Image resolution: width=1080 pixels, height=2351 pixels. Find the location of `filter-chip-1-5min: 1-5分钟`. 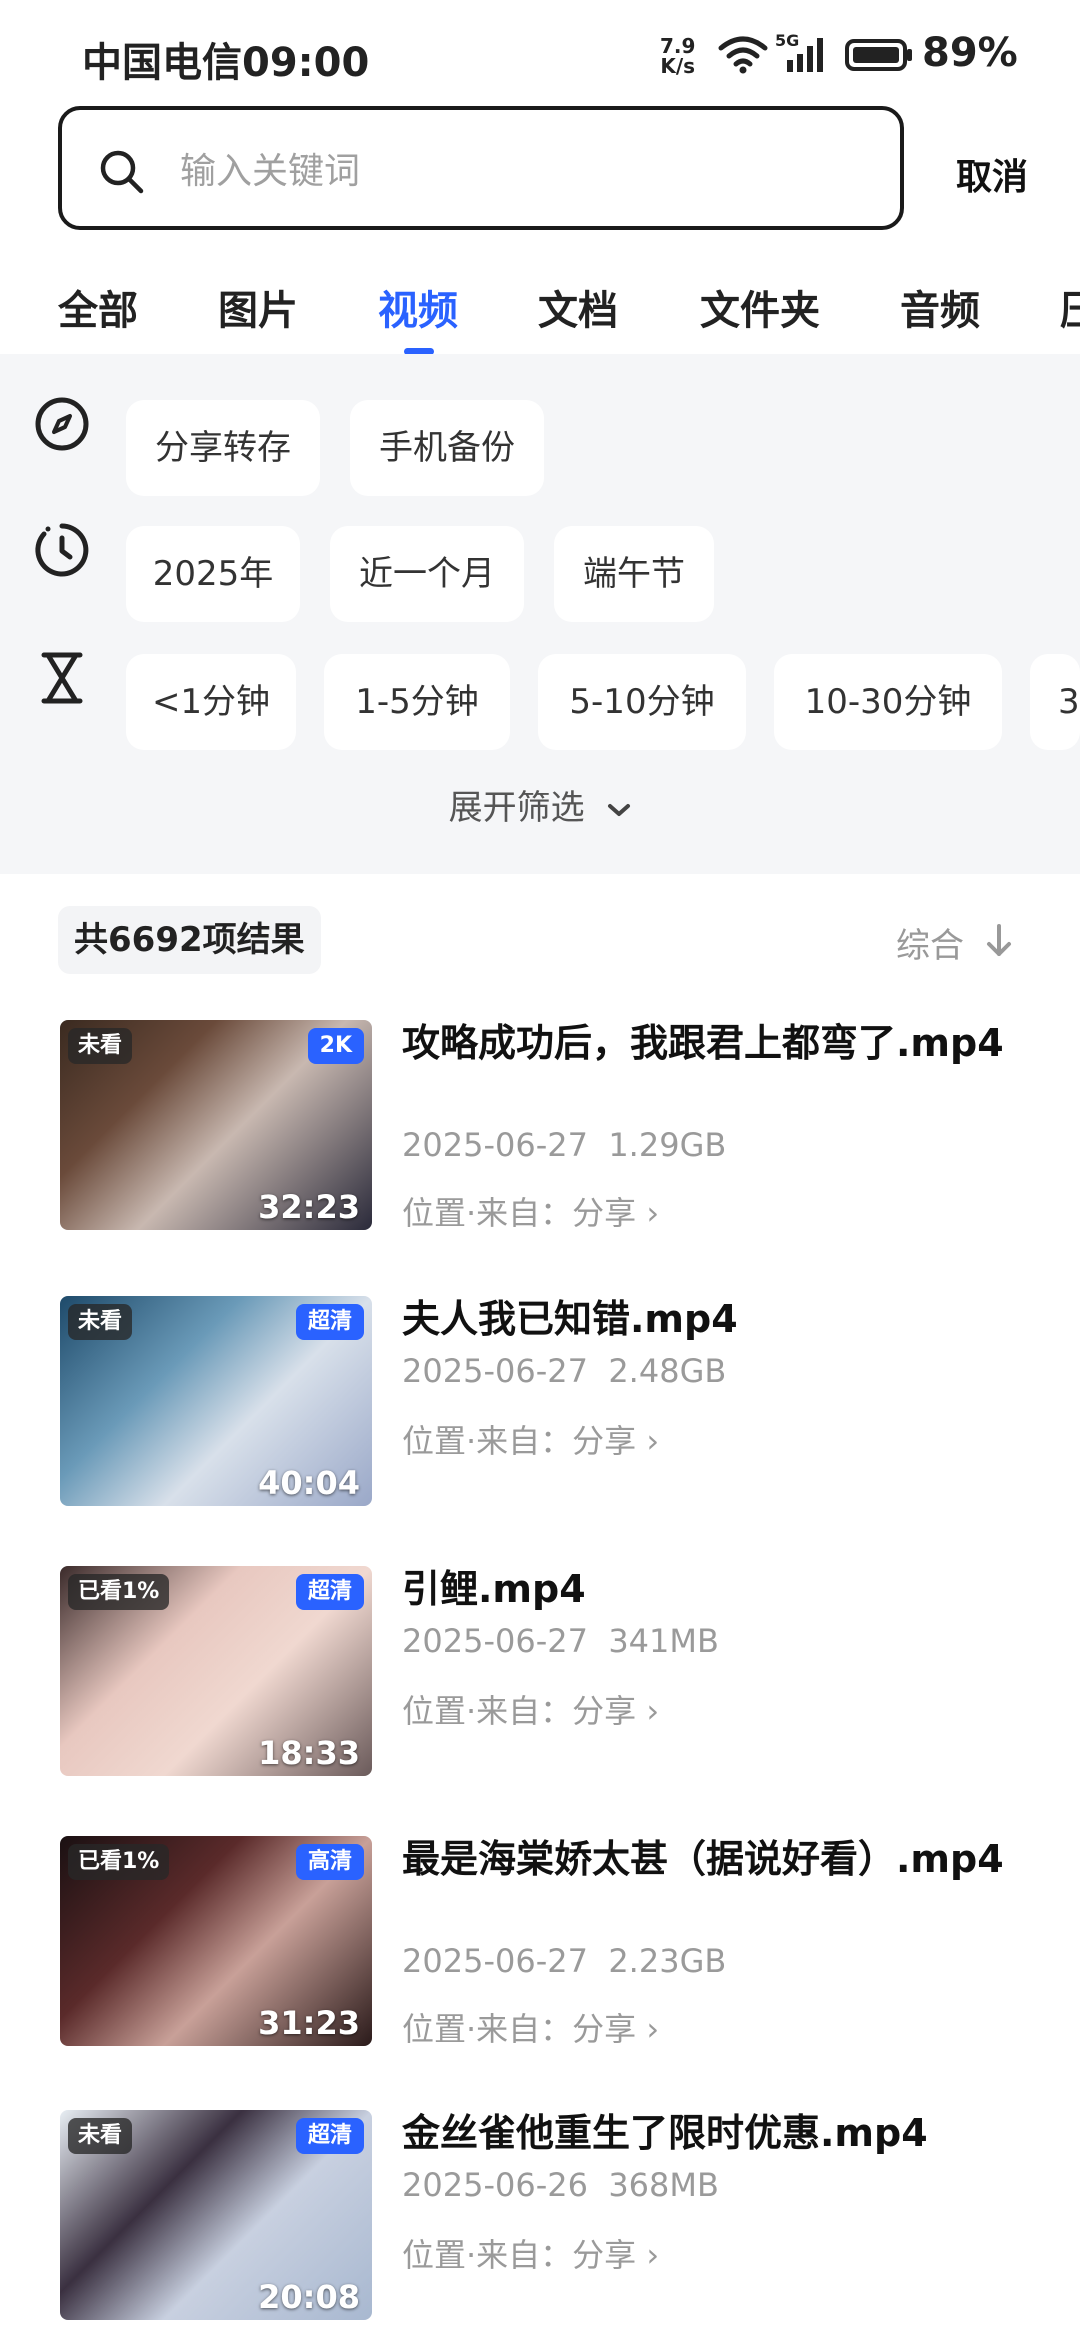

filter-chip-1-5min: 1-5分钟 is located at coordinates (417, 702).